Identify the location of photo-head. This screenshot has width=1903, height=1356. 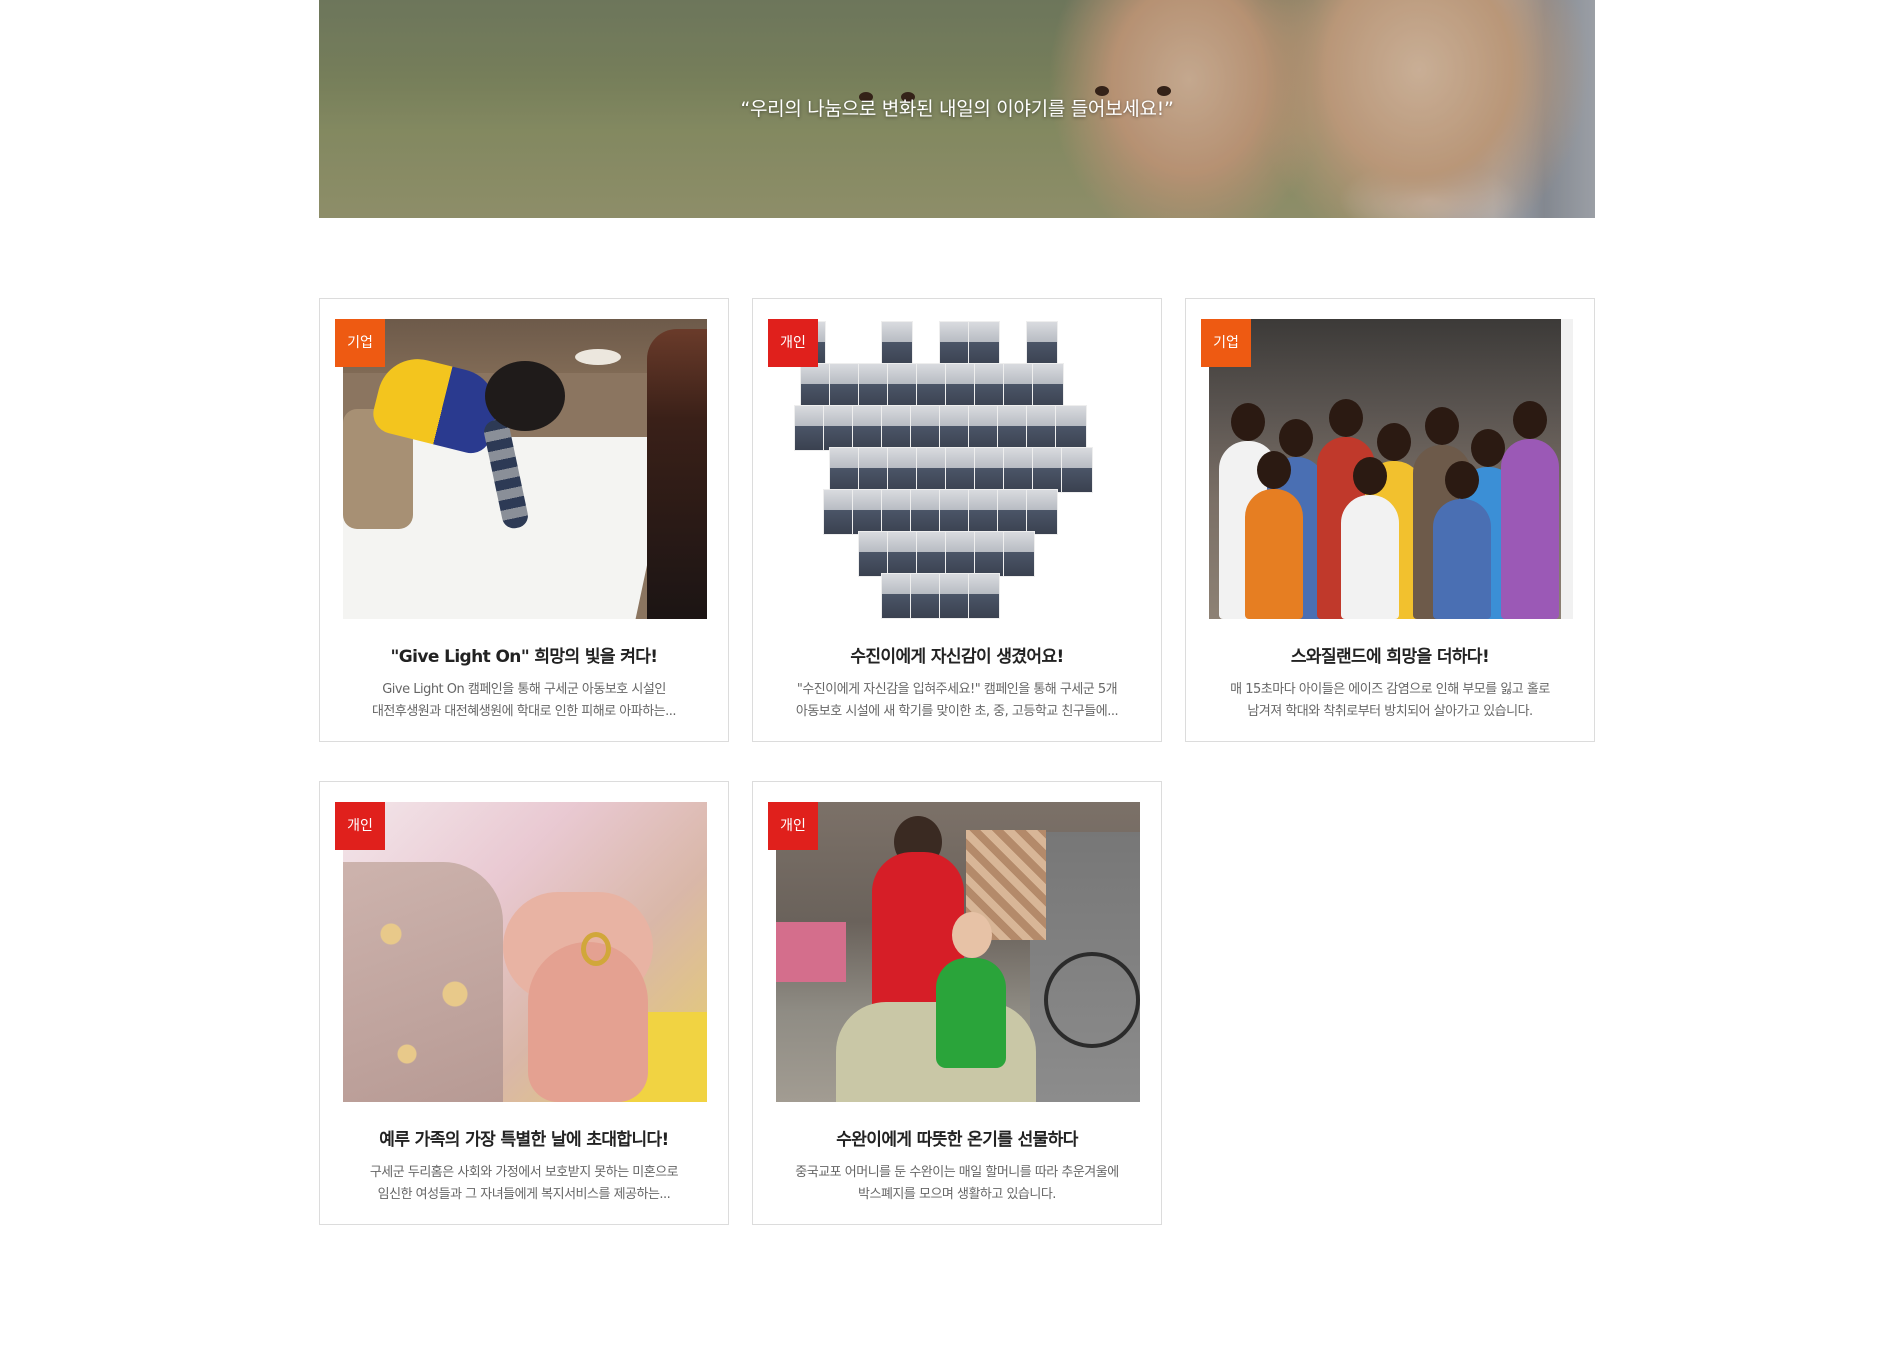
(525, 396).